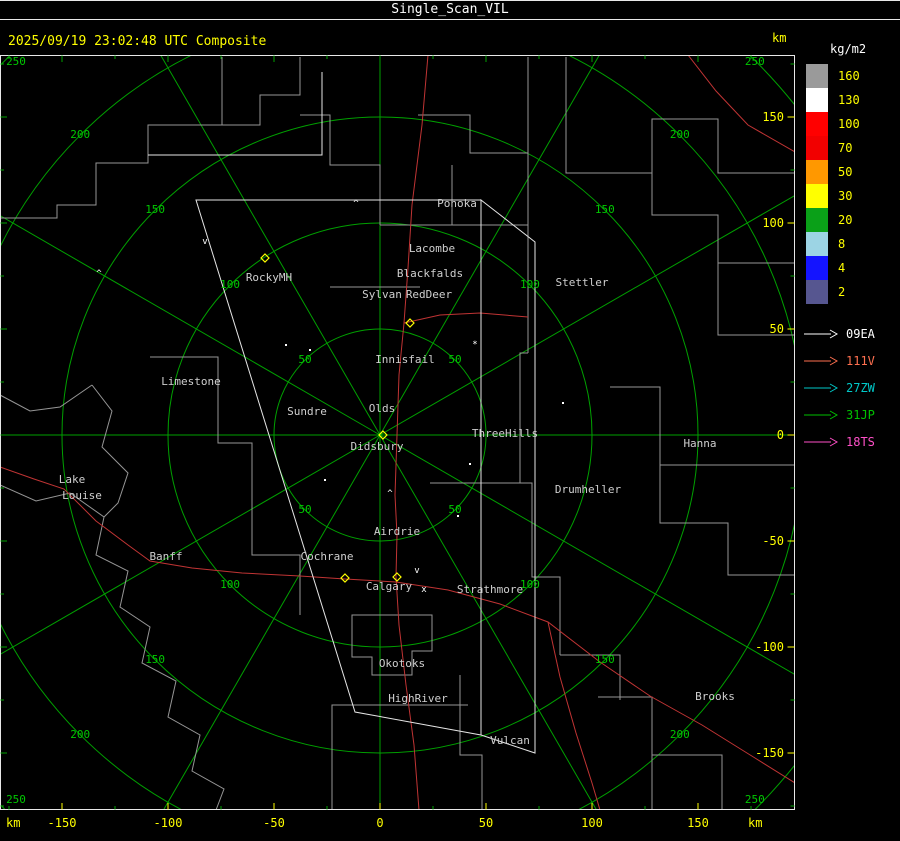  What do you see at coordinates (274, 823) in the screenshot?
I see `bottom-axis-tick-label: -50` at bounding box center [274, 823].